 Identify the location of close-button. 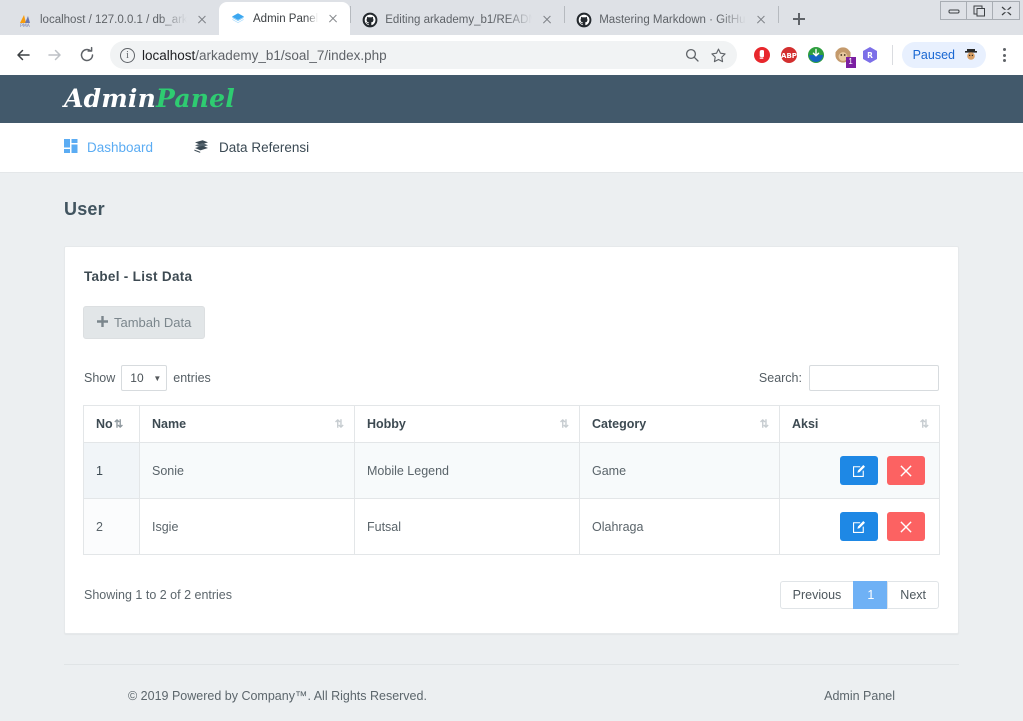
(1006, 10).